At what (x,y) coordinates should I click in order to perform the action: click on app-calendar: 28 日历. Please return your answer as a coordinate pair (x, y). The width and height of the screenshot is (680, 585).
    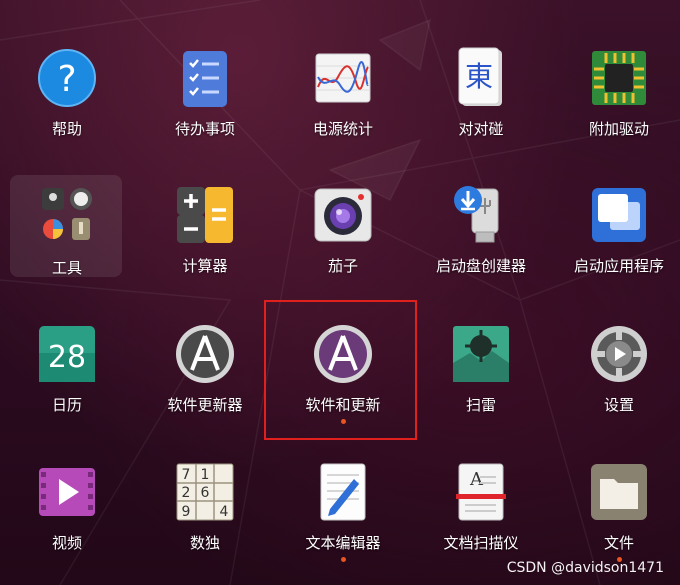
    Looking at the image, I should click on (67, 379).